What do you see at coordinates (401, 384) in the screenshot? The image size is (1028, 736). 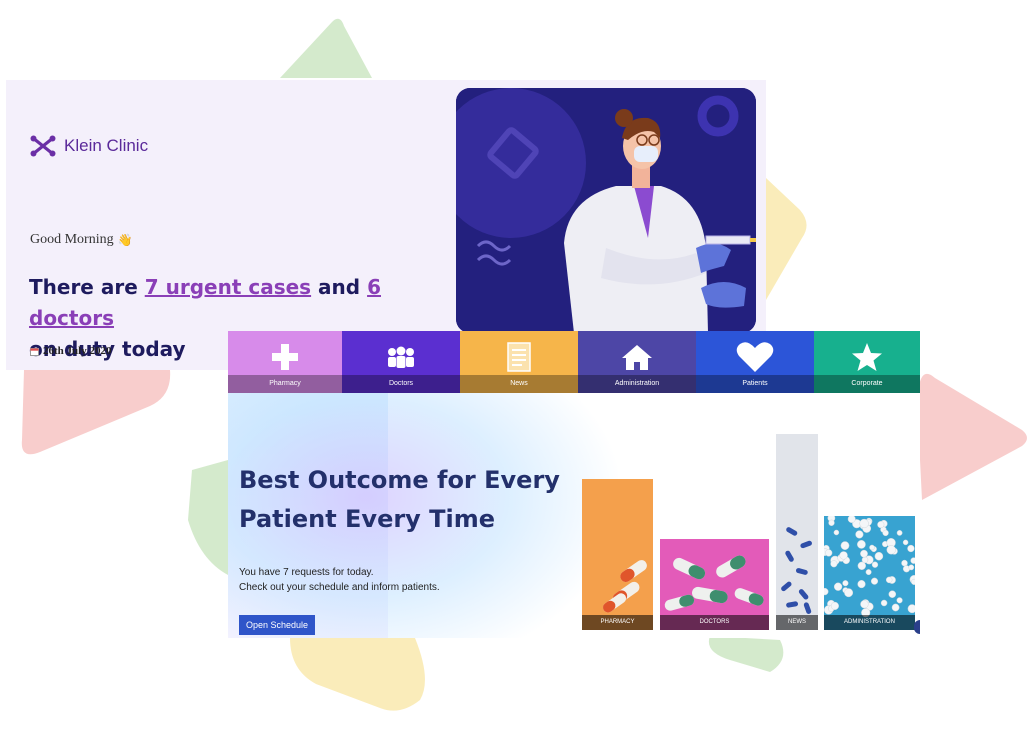 I see `tile-label: Doctors` at bounding box center [401, 384].